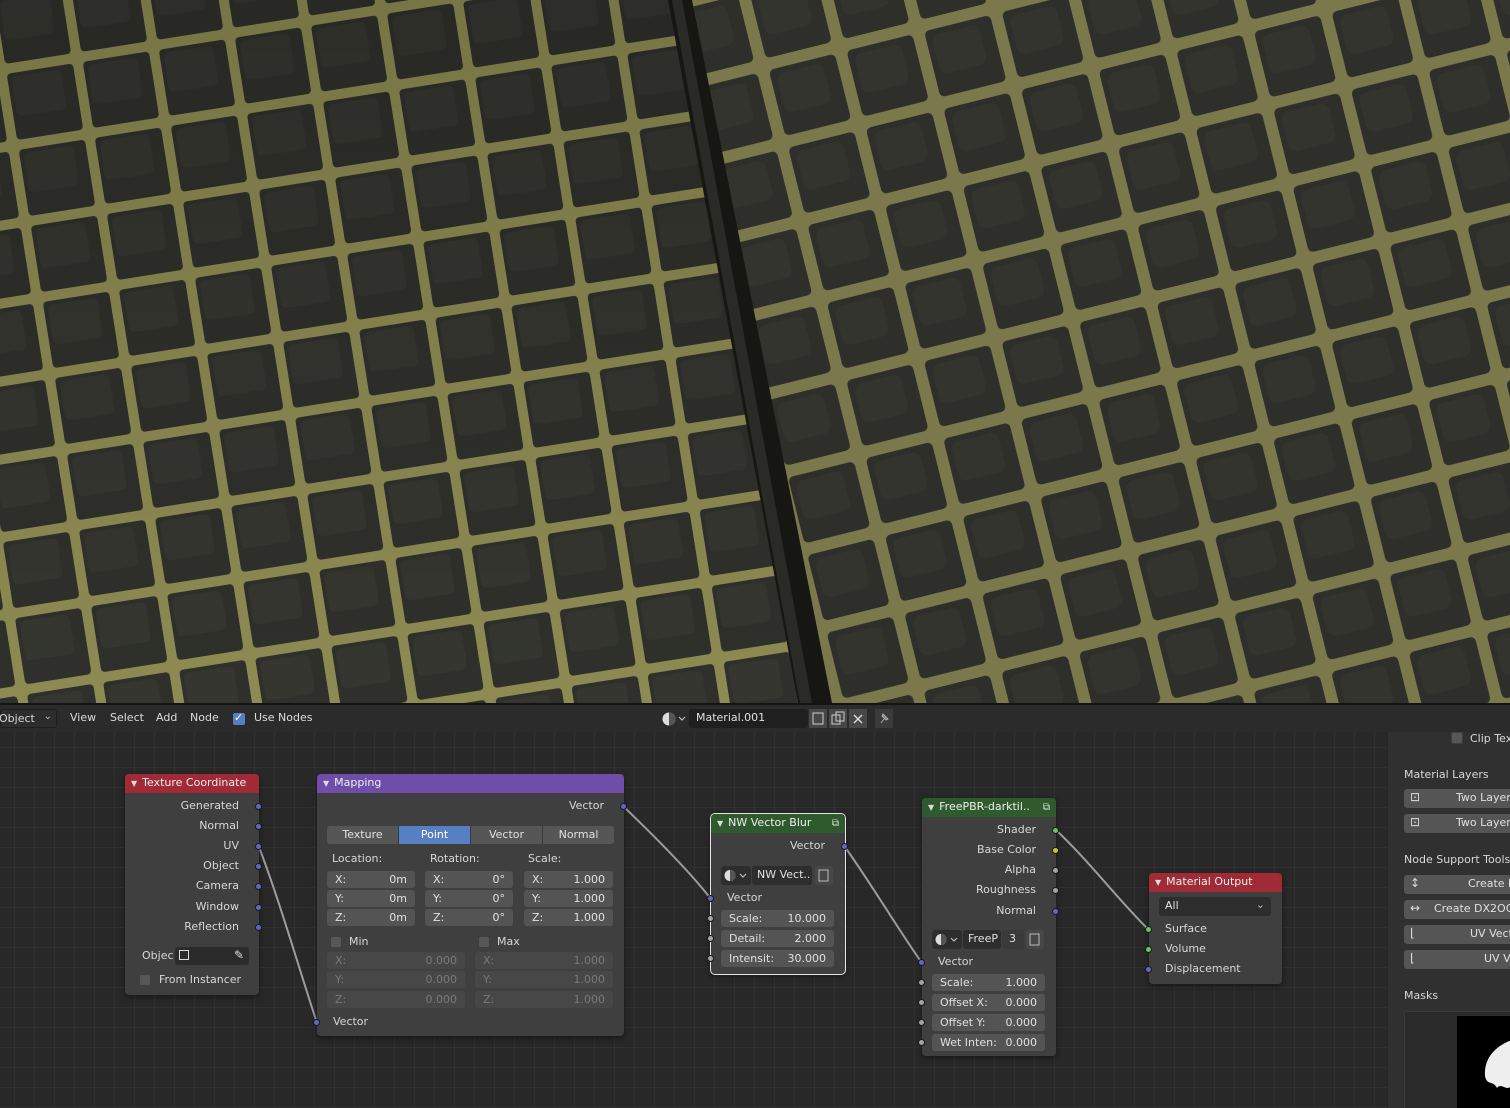 This screenshot has height=1108, width=1510. What do you see at coordinates (858, 718) in the screenshot?
I see `unlink-material-icon` at bounding box center [858, 718].